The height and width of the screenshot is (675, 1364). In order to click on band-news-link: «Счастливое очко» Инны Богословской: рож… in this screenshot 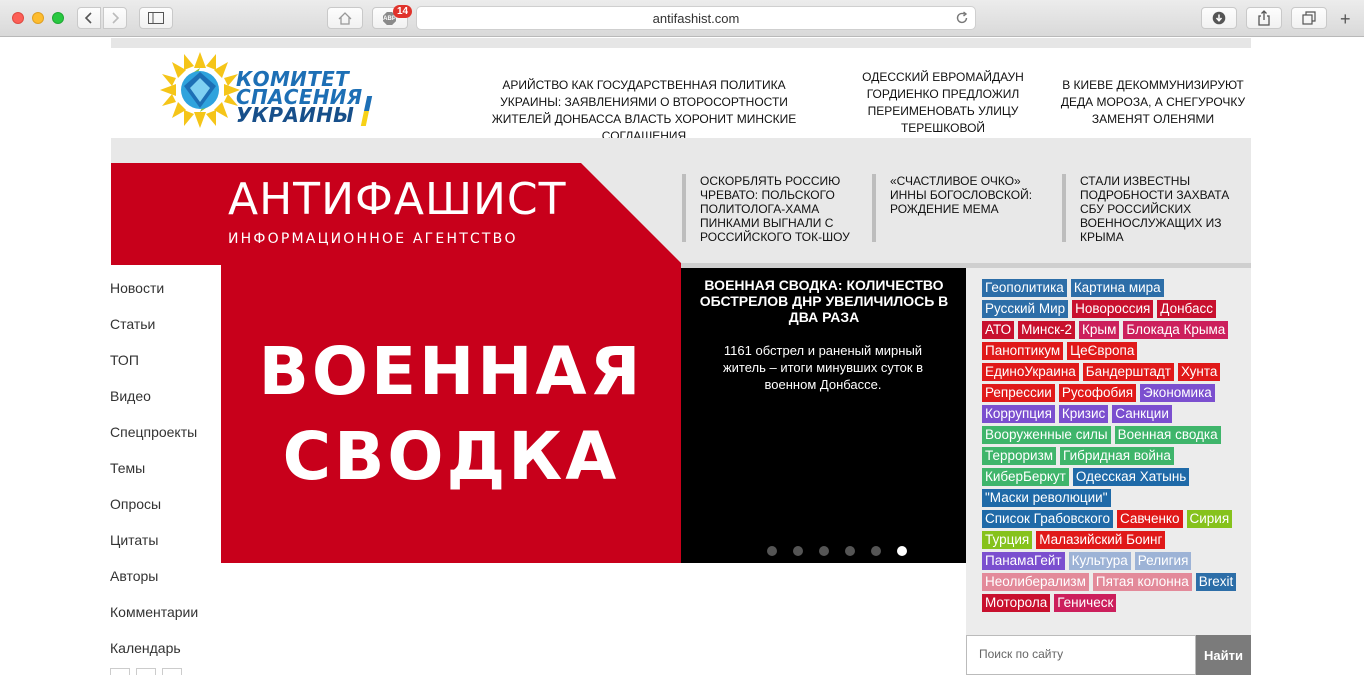, I will do `click(960, 208)`.